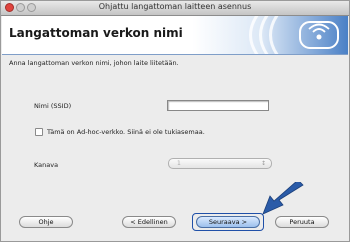 This screenshot has height=242, width=350. What do you see at coordinates (96, 33) in the screenshot?
I see `page-title: Langattoman verkon nimi` at bounding box center [96, 33].